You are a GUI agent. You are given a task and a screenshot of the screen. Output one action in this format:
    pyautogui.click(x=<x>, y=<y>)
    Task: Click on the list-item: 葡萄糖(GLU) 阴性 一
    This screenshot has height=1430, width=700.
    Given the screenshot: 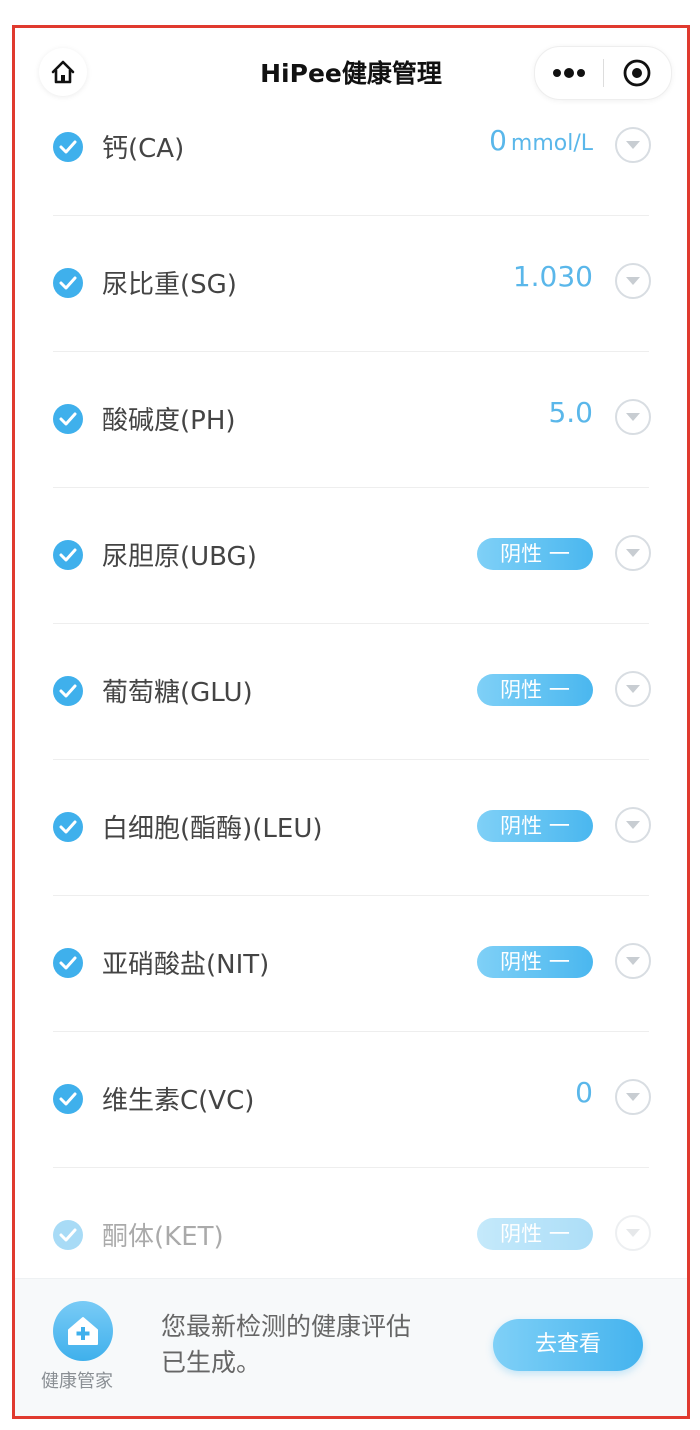 What is the action you would take?
    pyautogui.click(x=351, y=692)
    